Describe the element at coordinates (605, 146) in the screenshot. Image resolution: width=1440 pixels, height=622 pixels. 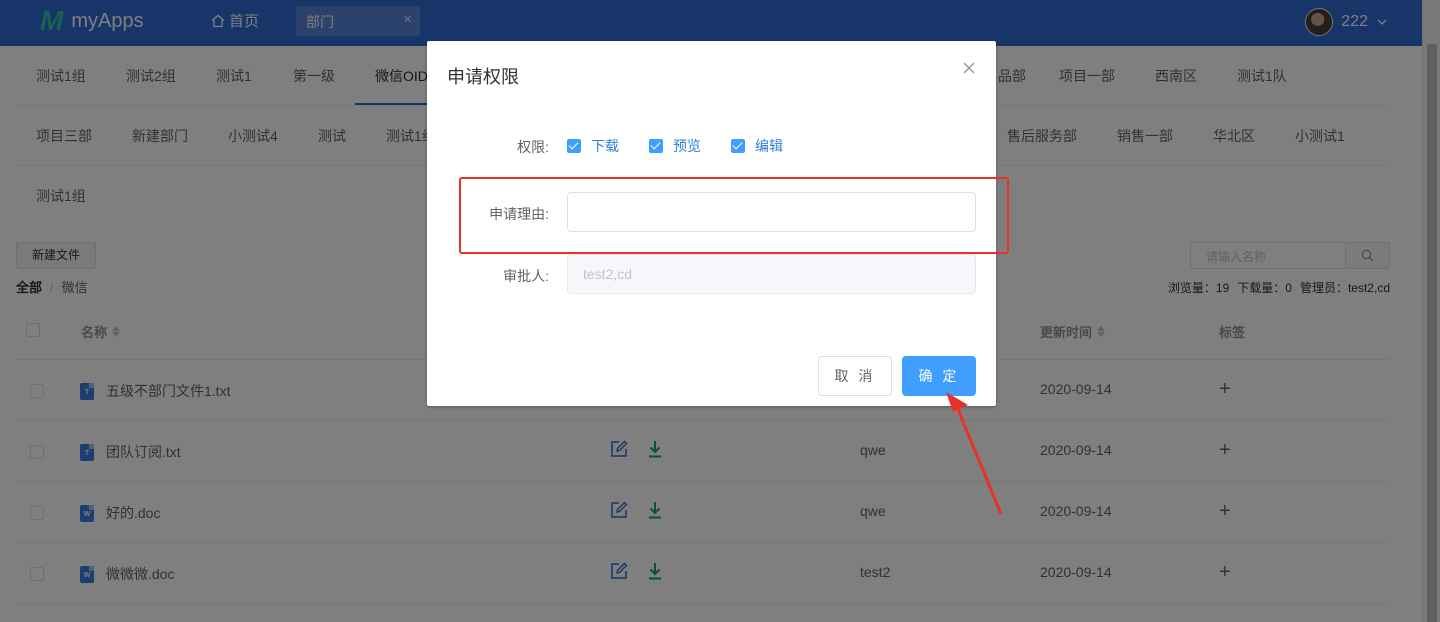
I see `permission-download-label: 下载` at that location.